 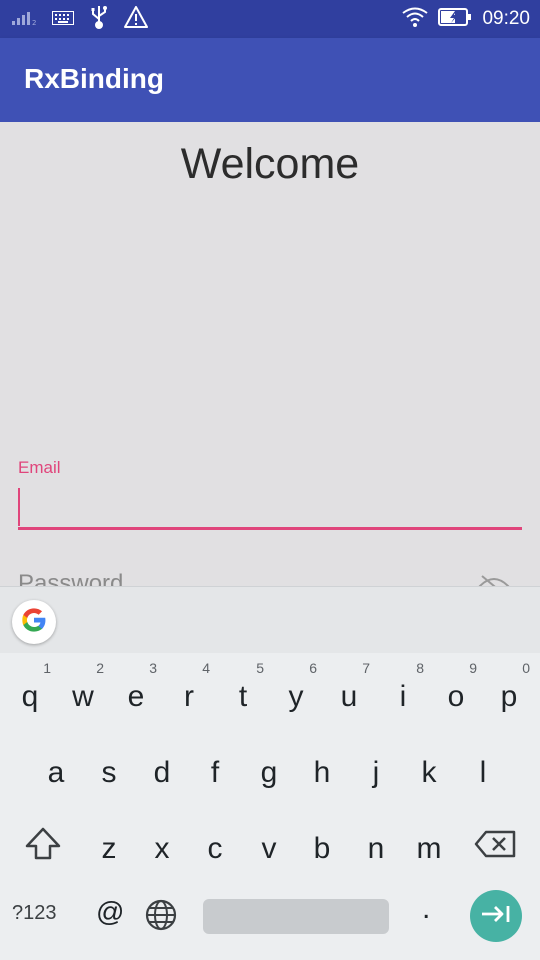 I want to click on google-g-icon, so click(x=34, y=622).